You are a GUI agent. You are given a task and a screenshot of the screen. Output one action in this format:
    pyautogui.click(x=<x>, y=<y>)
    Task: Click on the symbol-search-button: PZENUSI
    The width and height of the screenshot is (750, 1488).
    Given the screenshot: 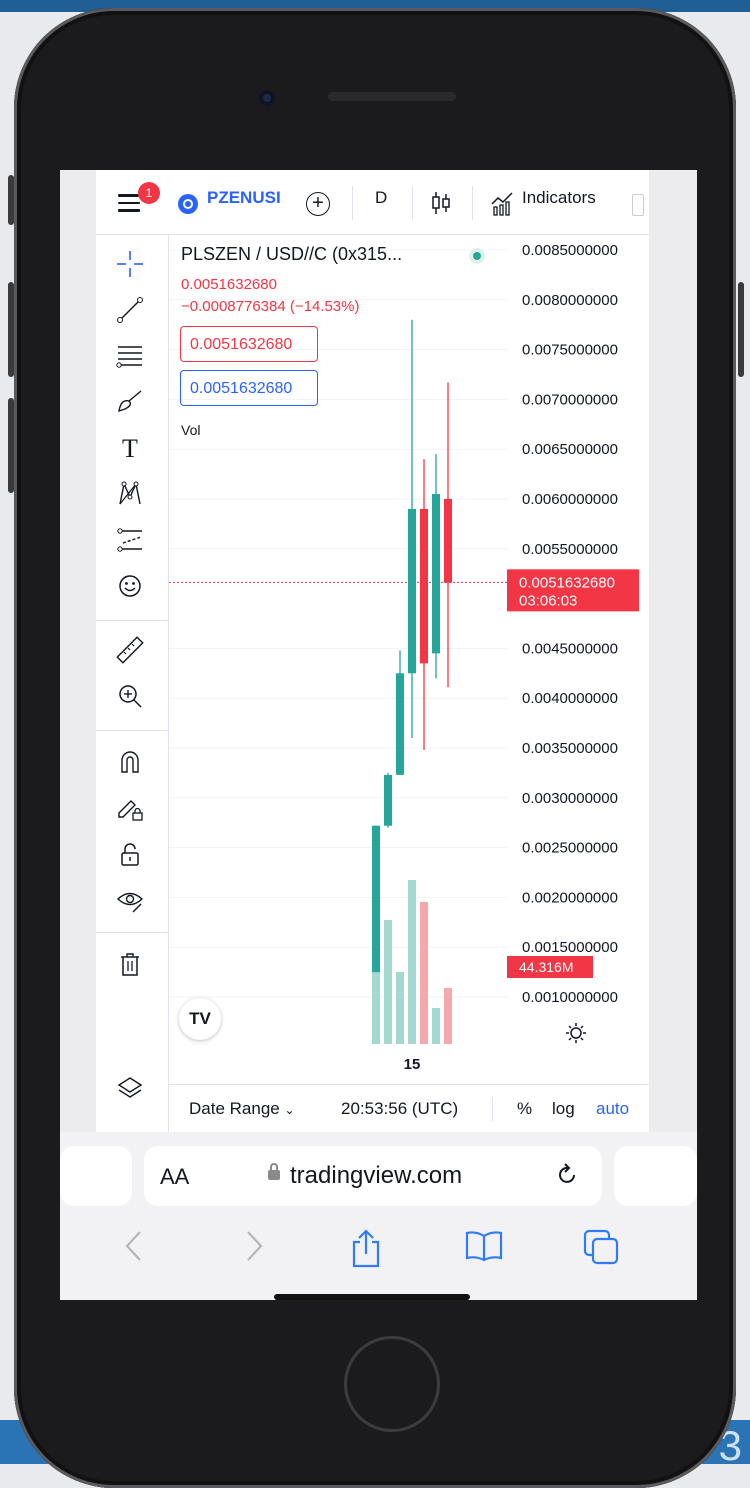 What is the action you would take?
    pyautogui.click(x=244, y=198)
    